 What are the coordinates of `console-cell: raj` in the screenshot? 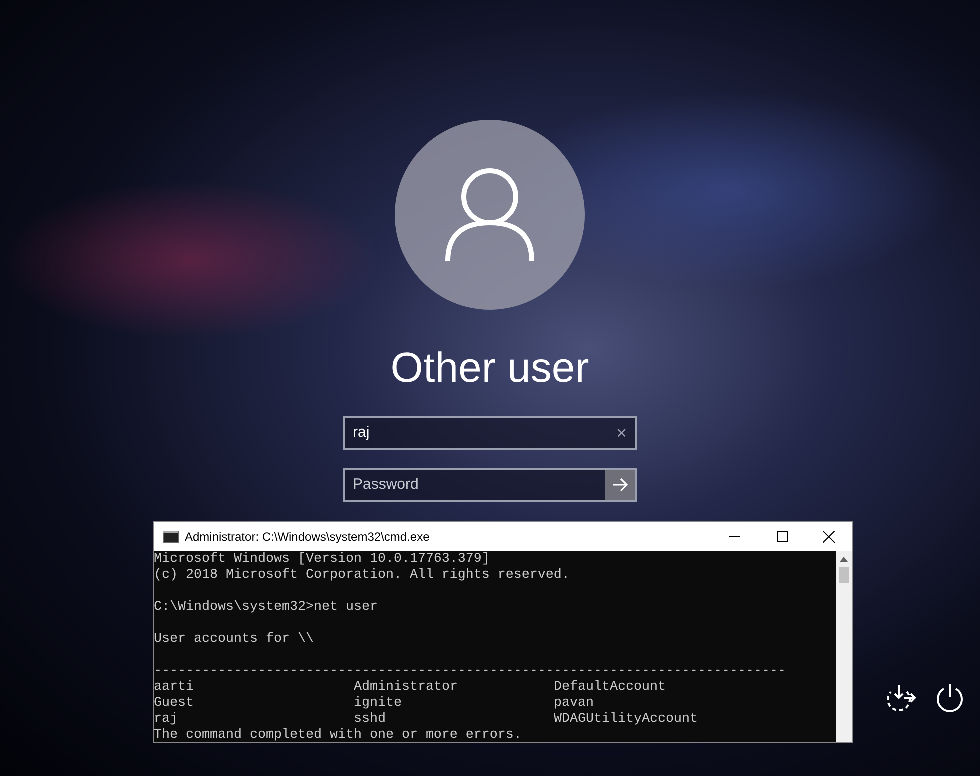 It's located at (166, 719).